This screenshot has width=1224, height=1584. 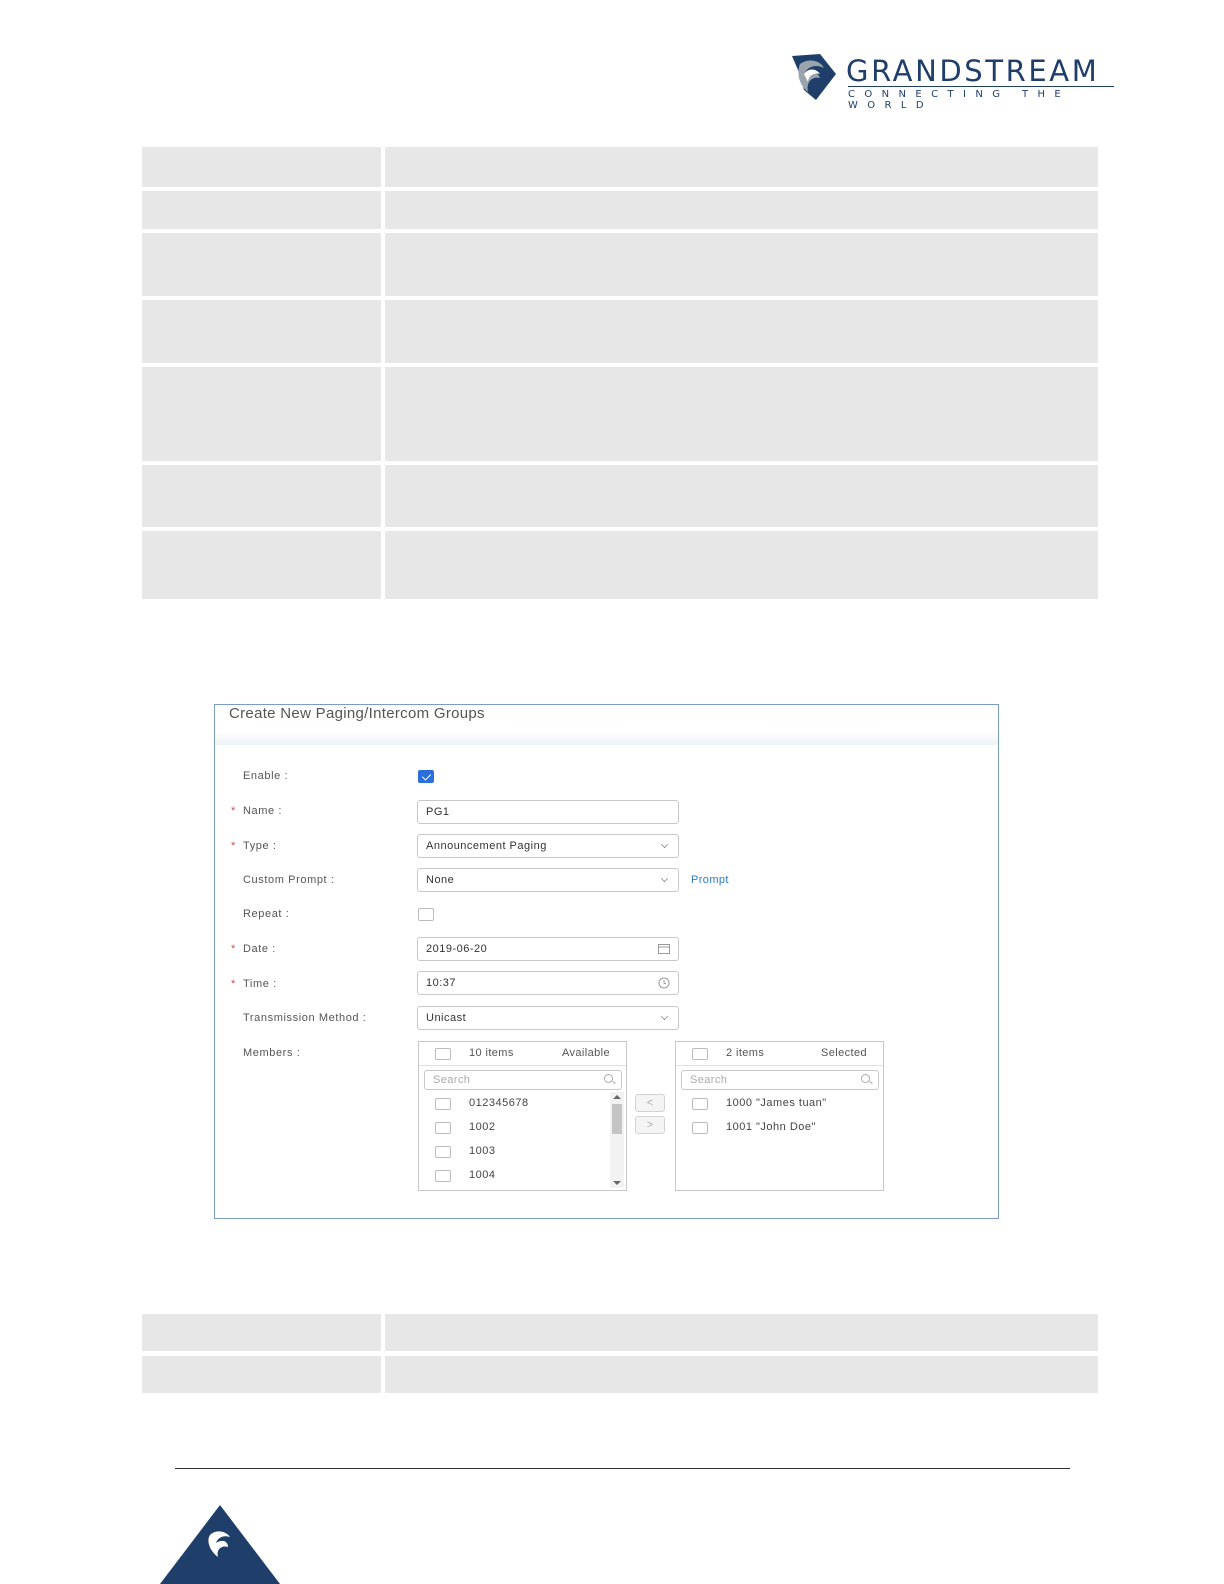 What do you see at coordinates (585, 1053) in the screenshot?
I see `available-title: Available` at bounding box center [585, 1053].